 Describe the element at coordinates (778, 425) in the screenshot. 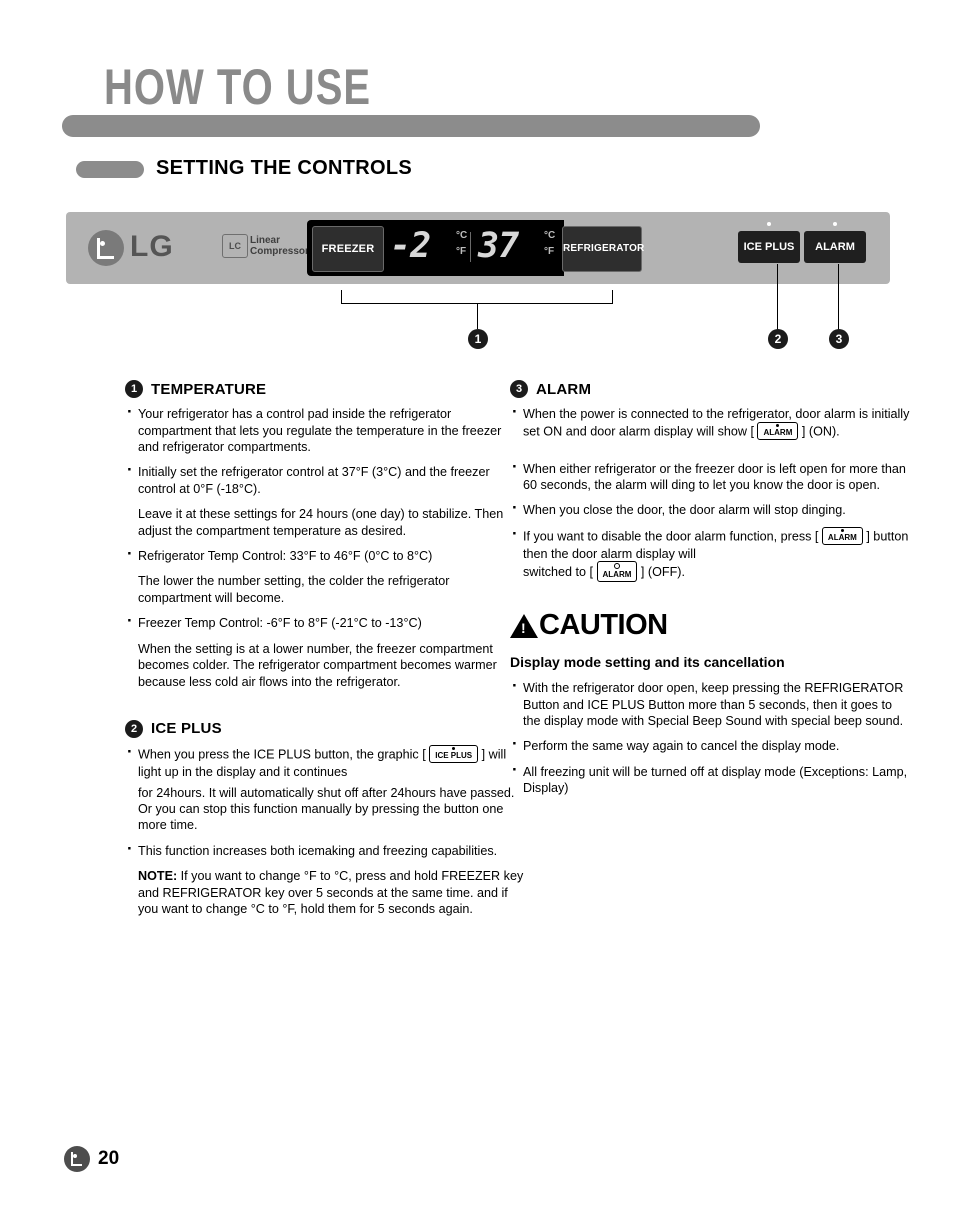

I see `alarm-keycap-on-led-icon` at that location.